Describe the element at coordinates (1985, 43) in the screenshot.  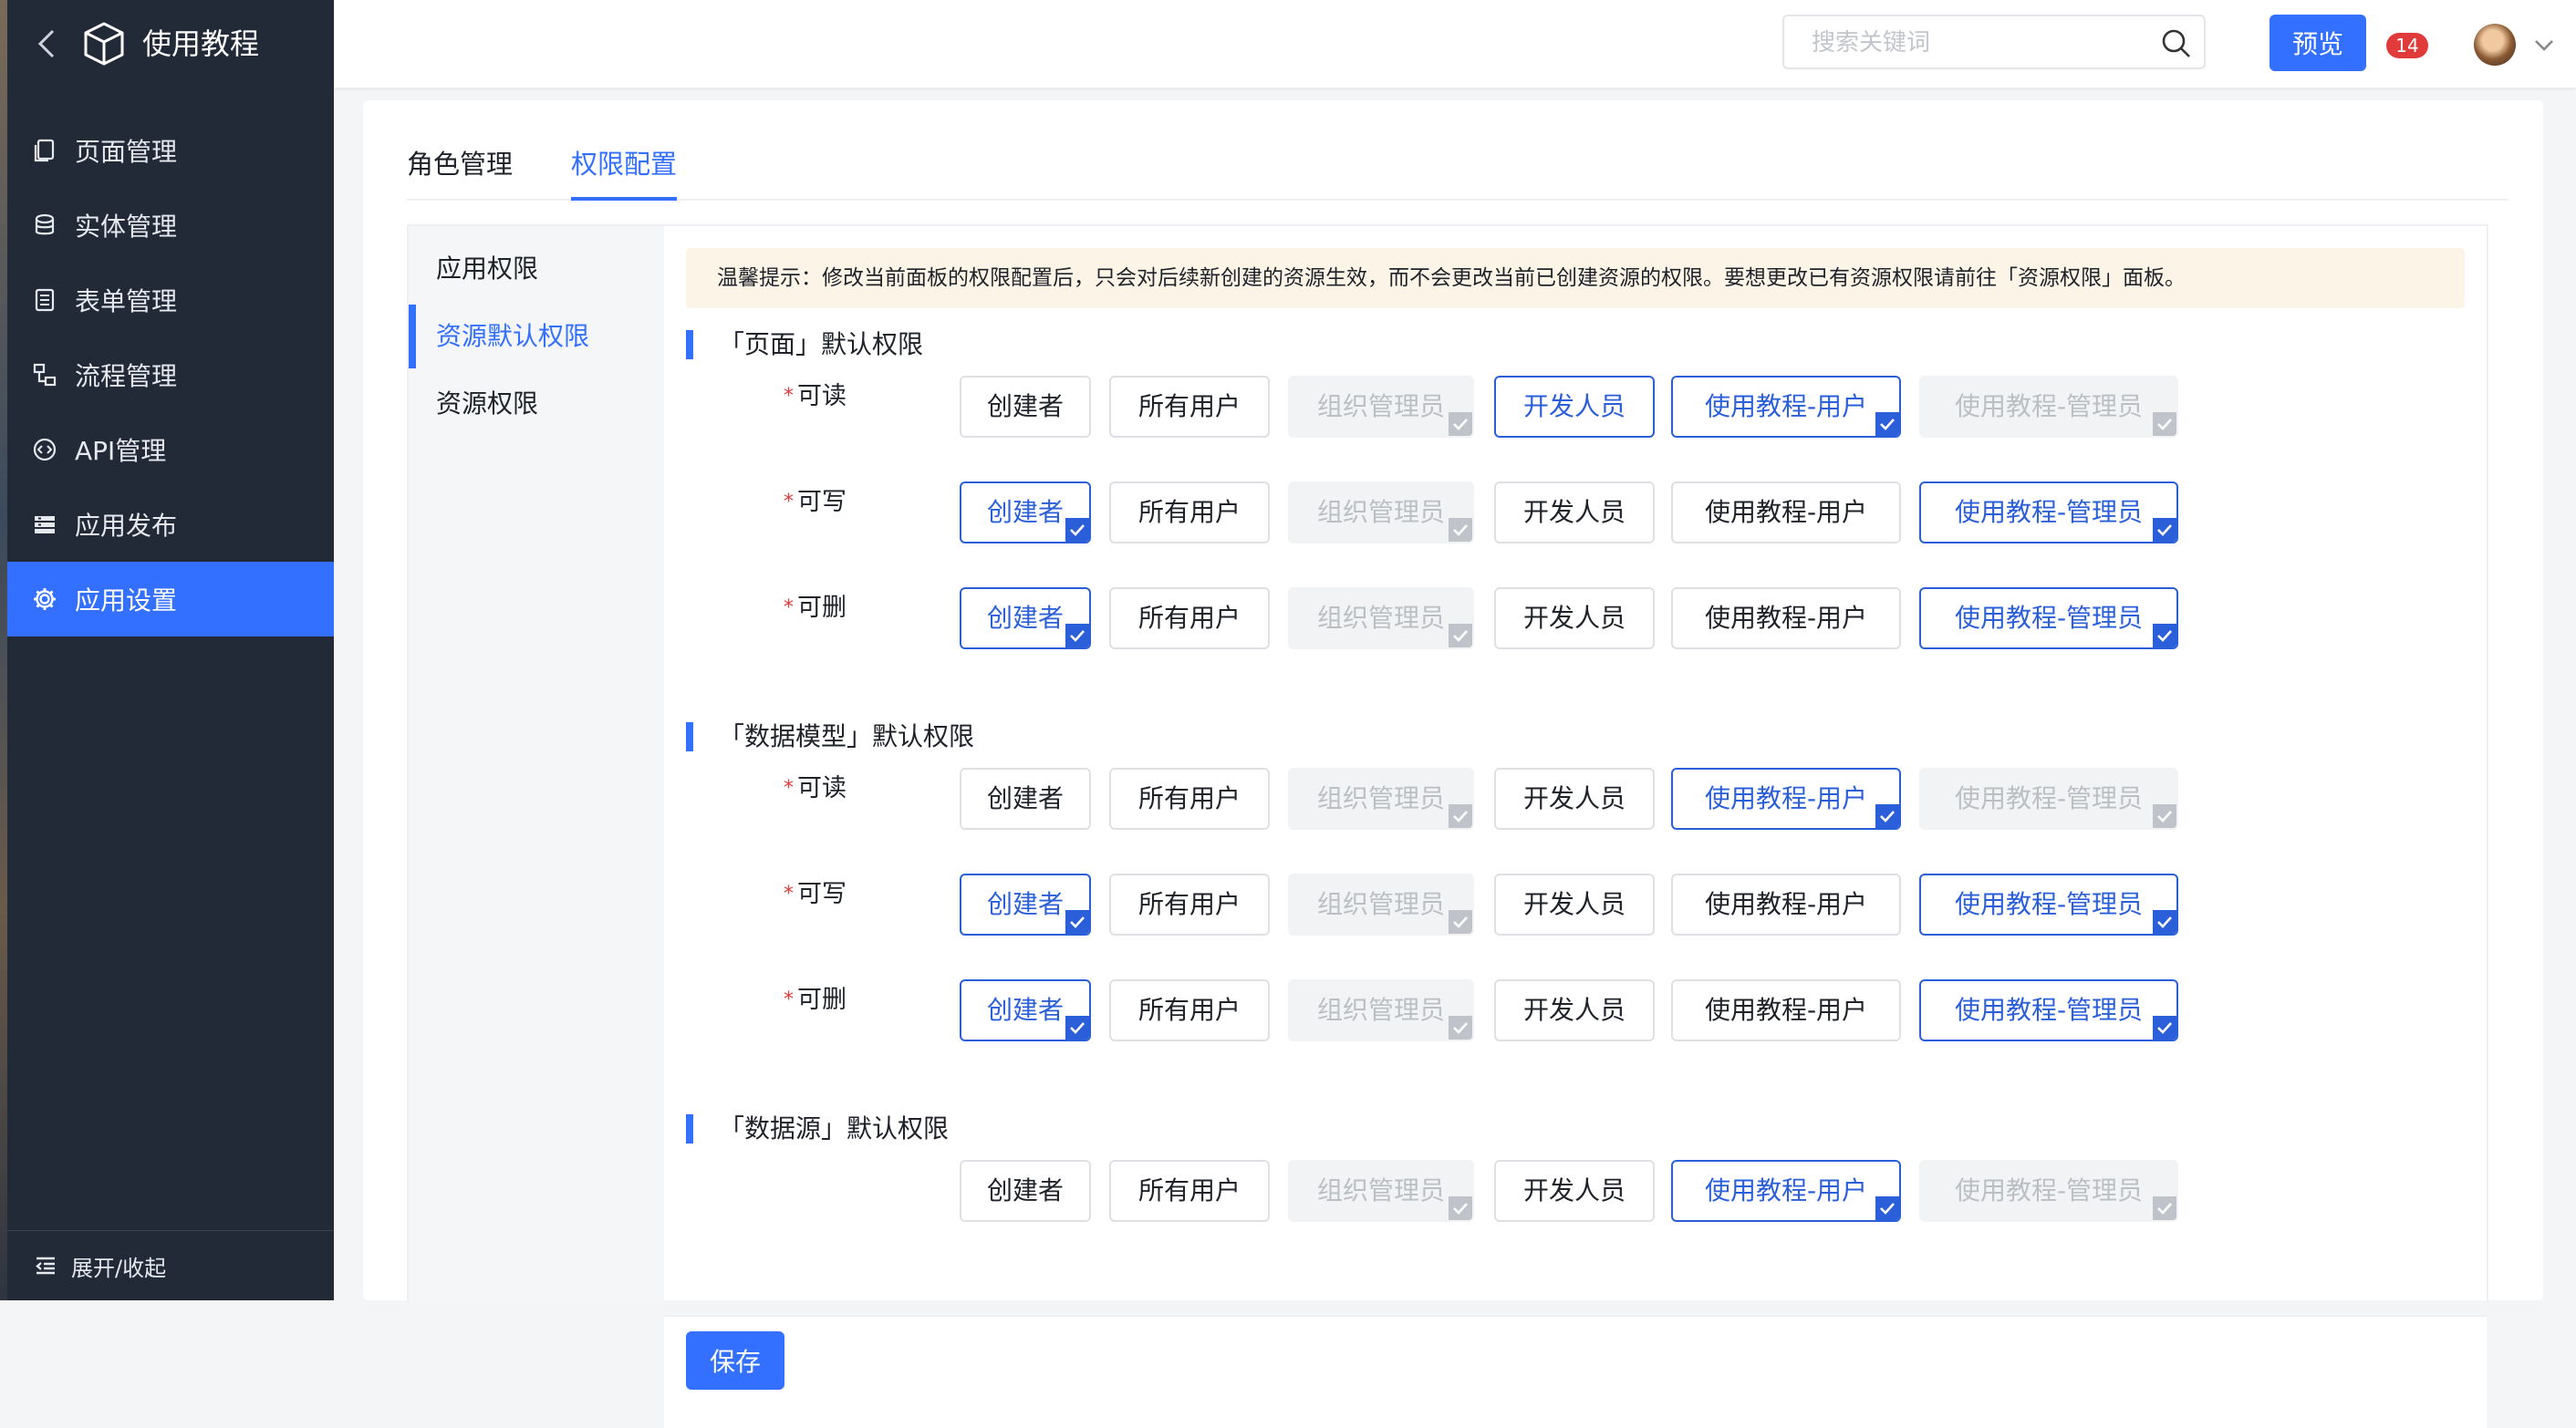
I see `search-input` at that location.